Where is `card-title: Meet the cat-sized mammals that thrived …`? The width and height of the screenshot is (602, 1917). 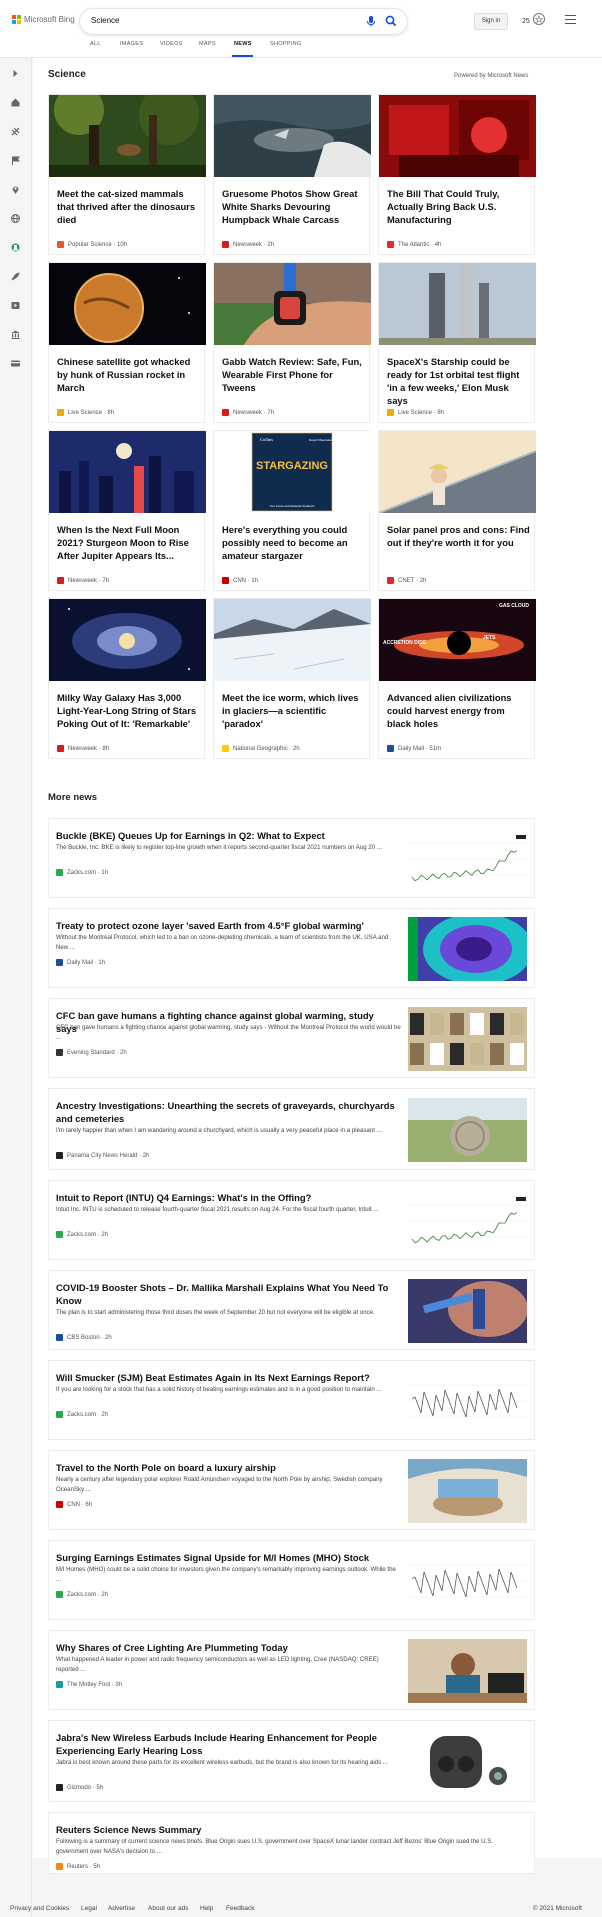 card-title: Meet the cat-sized mammals that thrived … is located at coordinates (129, 206).